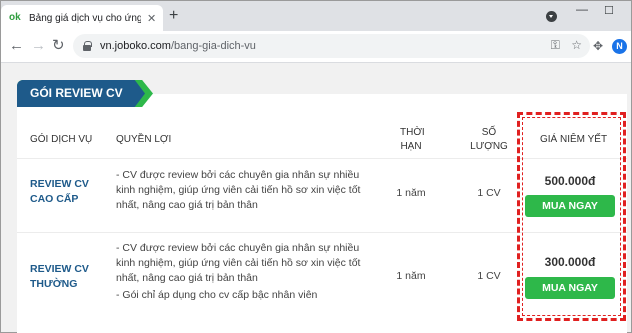 The image size is (632, 333). What do you see at coordinates (173, 16) in the screenshot?
I see `new-tab-icon: +` at bounding box center [173, 16].